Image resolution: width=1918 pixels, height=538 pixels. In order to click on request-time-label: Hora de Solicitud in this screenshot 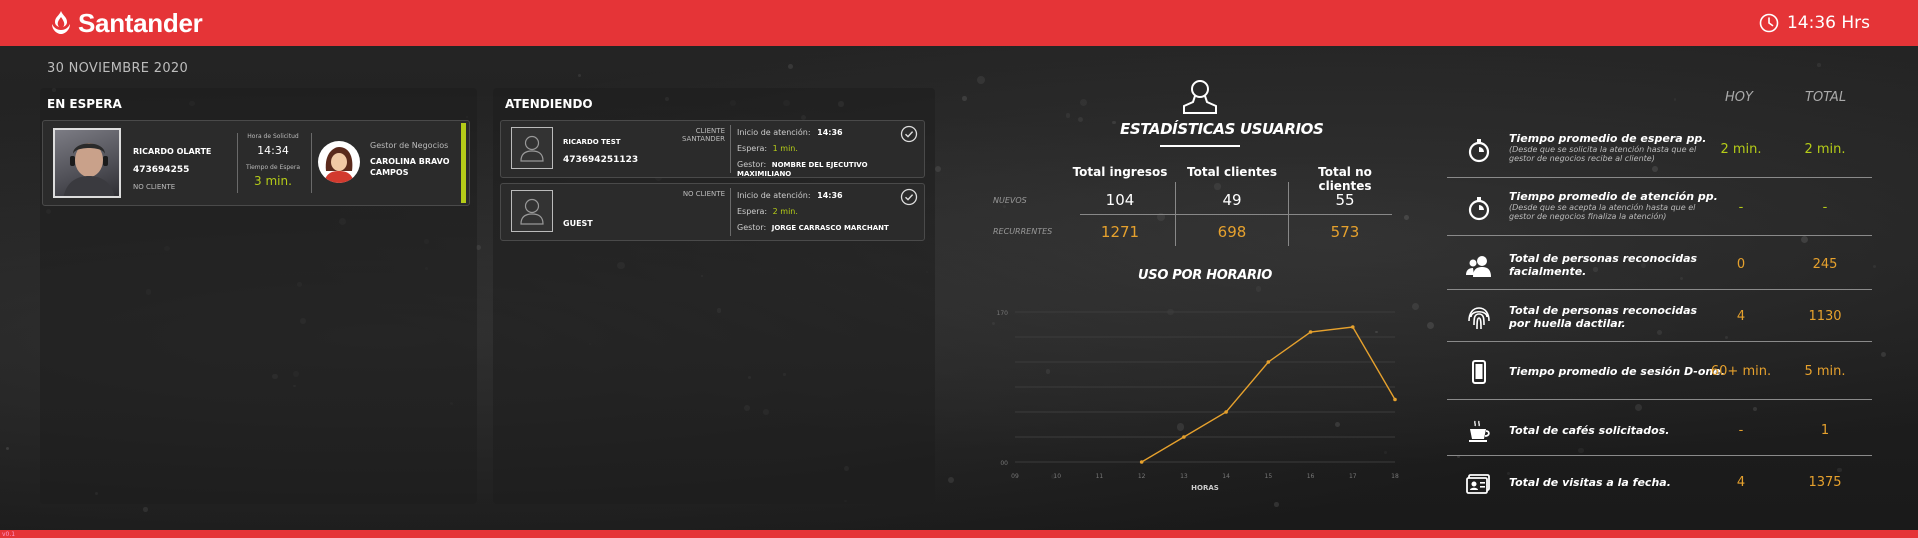, I will do `click(273, 136)`.